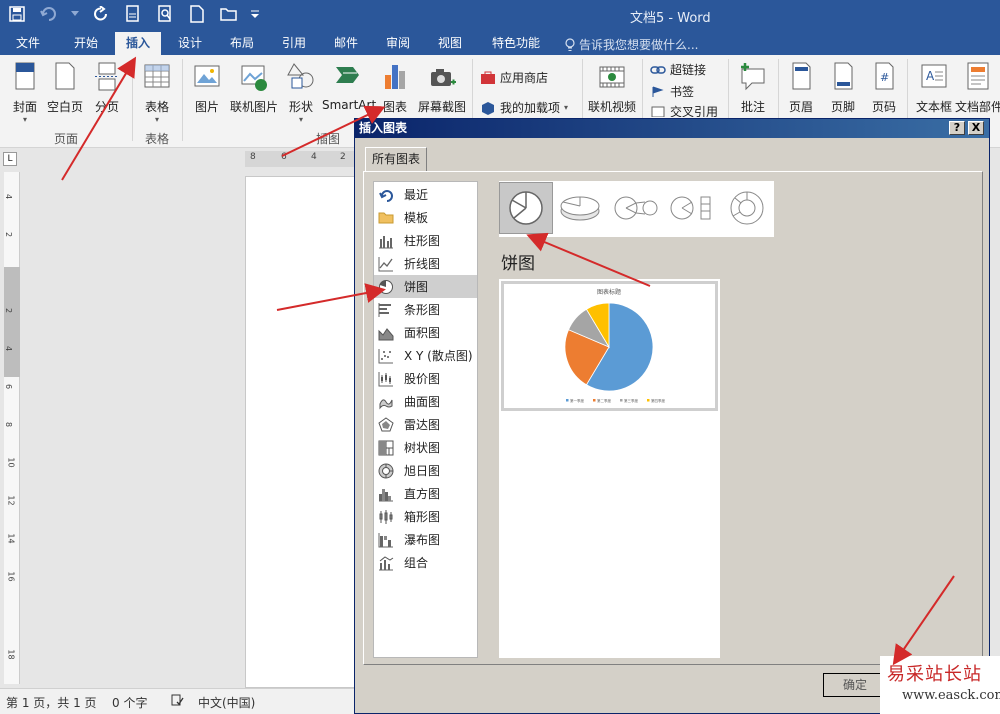 The width and height of the screenshot is (1000, 714). What do you see at coordinates (977, 88) in the screenshot?
I see `document-parts-button: 文档部件` at bounding box center [977, 88].